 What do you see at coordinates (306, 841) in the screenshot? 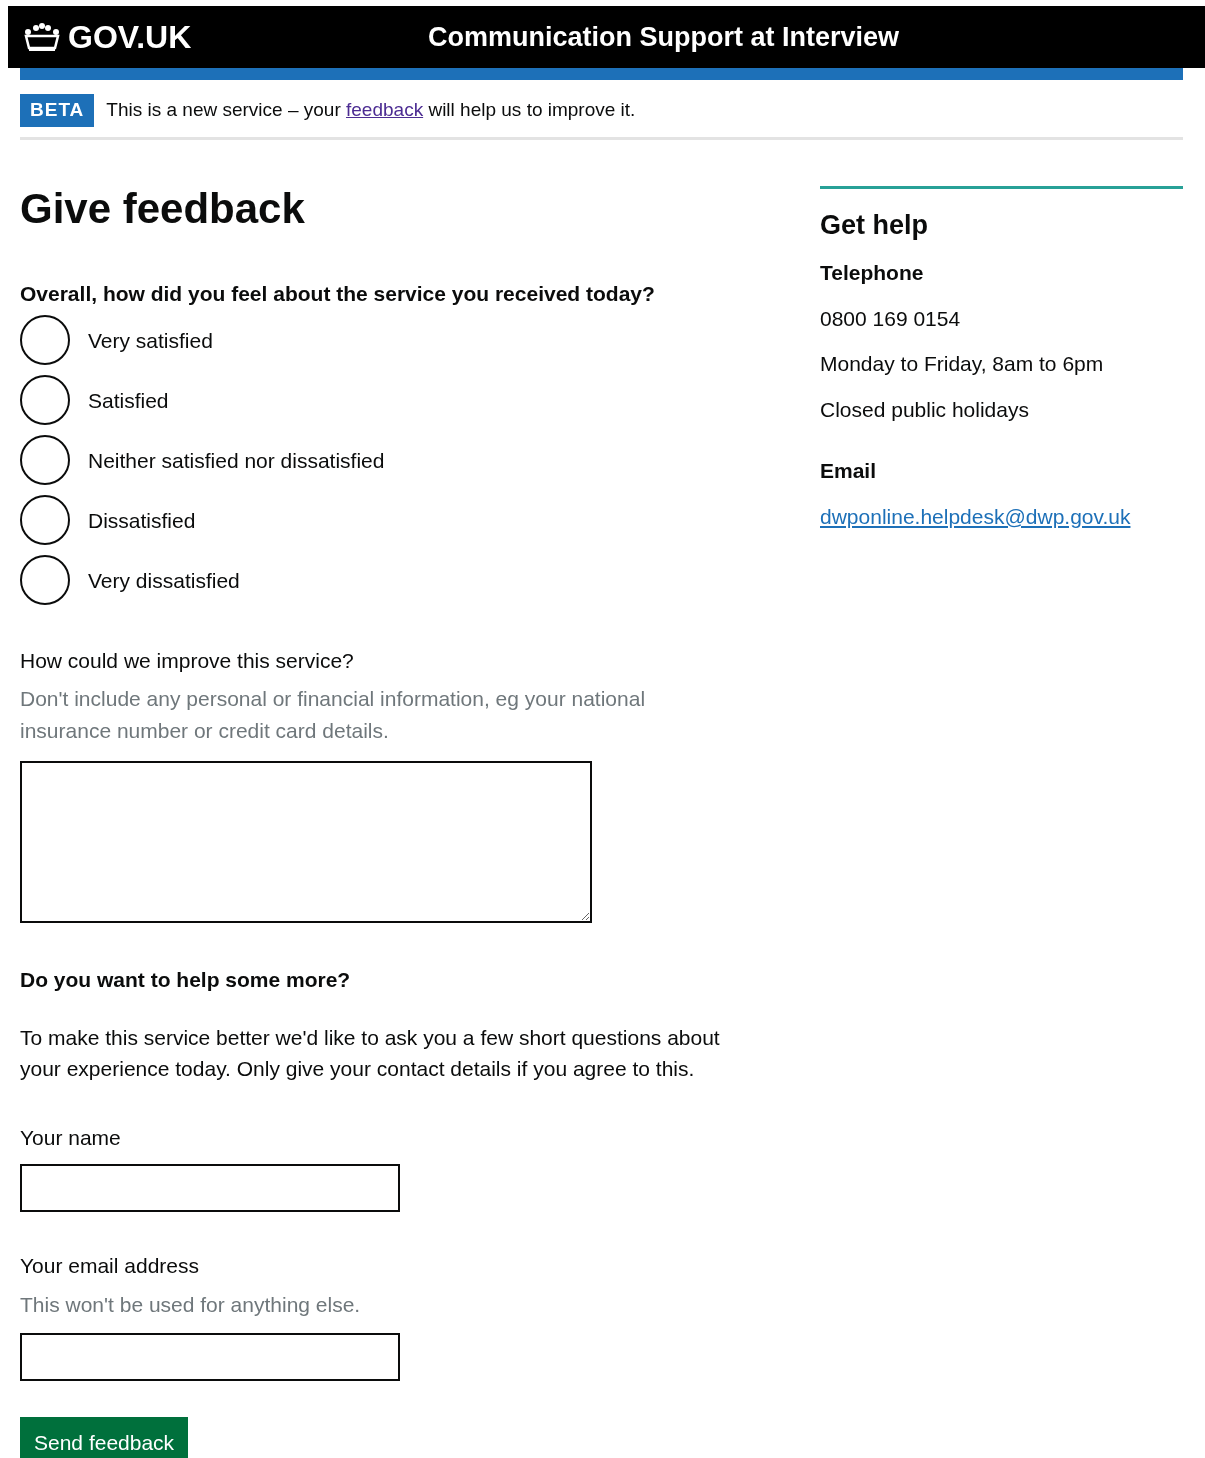
I see `feedback-textarea` at bounding box center [306, 841].